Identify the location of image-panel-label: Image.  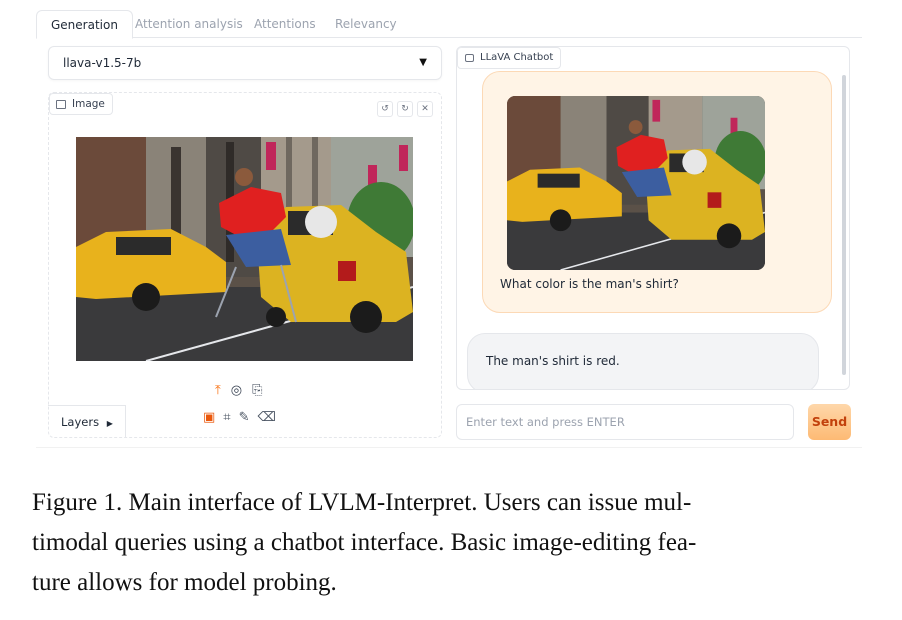
(81, 104).